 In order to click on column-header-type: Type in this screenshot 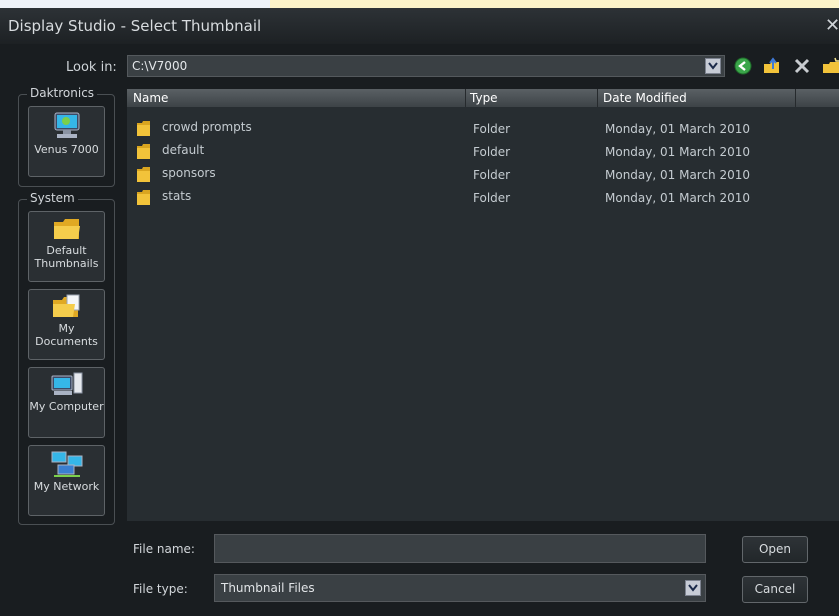, I will do `click(484, 98)`.